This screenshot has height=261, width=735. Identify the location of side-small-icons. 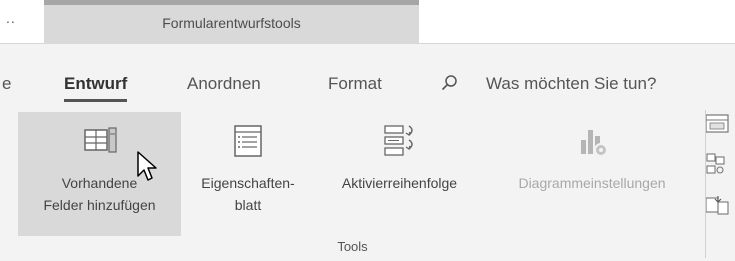
(719, 173).